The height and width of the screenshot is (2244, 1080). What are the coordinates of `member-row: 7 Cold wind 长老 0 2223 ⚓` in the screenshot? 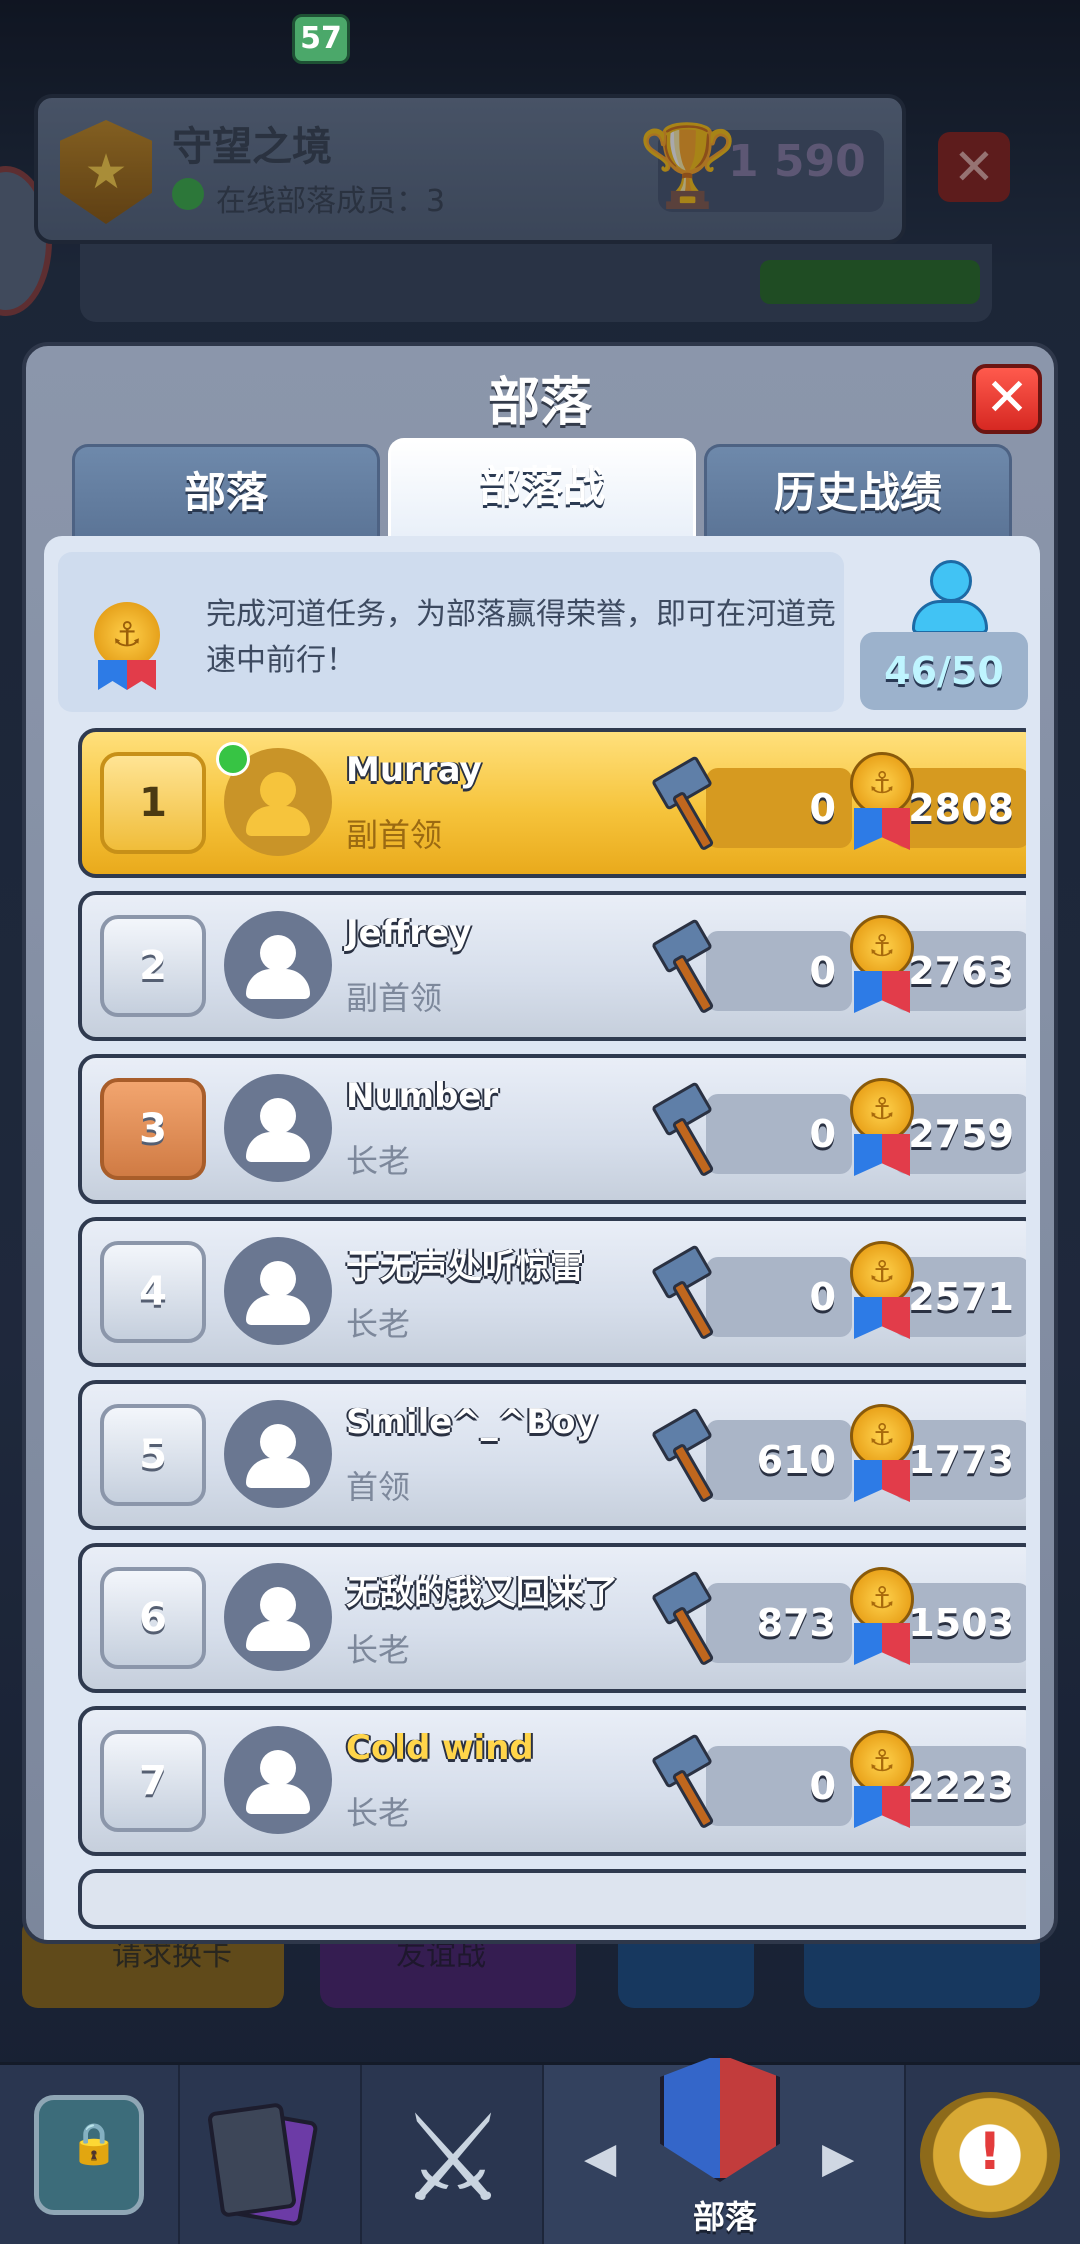 It's located at (552, 1781).